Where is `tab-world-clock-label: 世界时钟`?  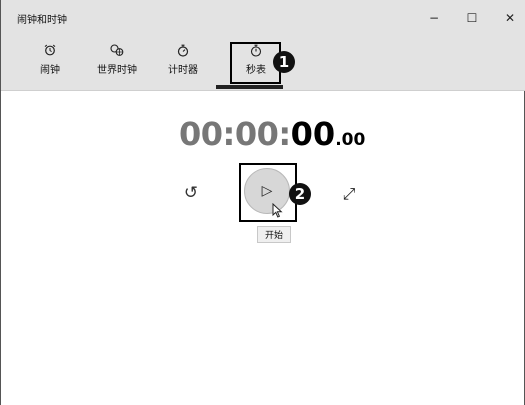 tab-world-clock-label: 世界时钟 is located at coordinates (117, 70).